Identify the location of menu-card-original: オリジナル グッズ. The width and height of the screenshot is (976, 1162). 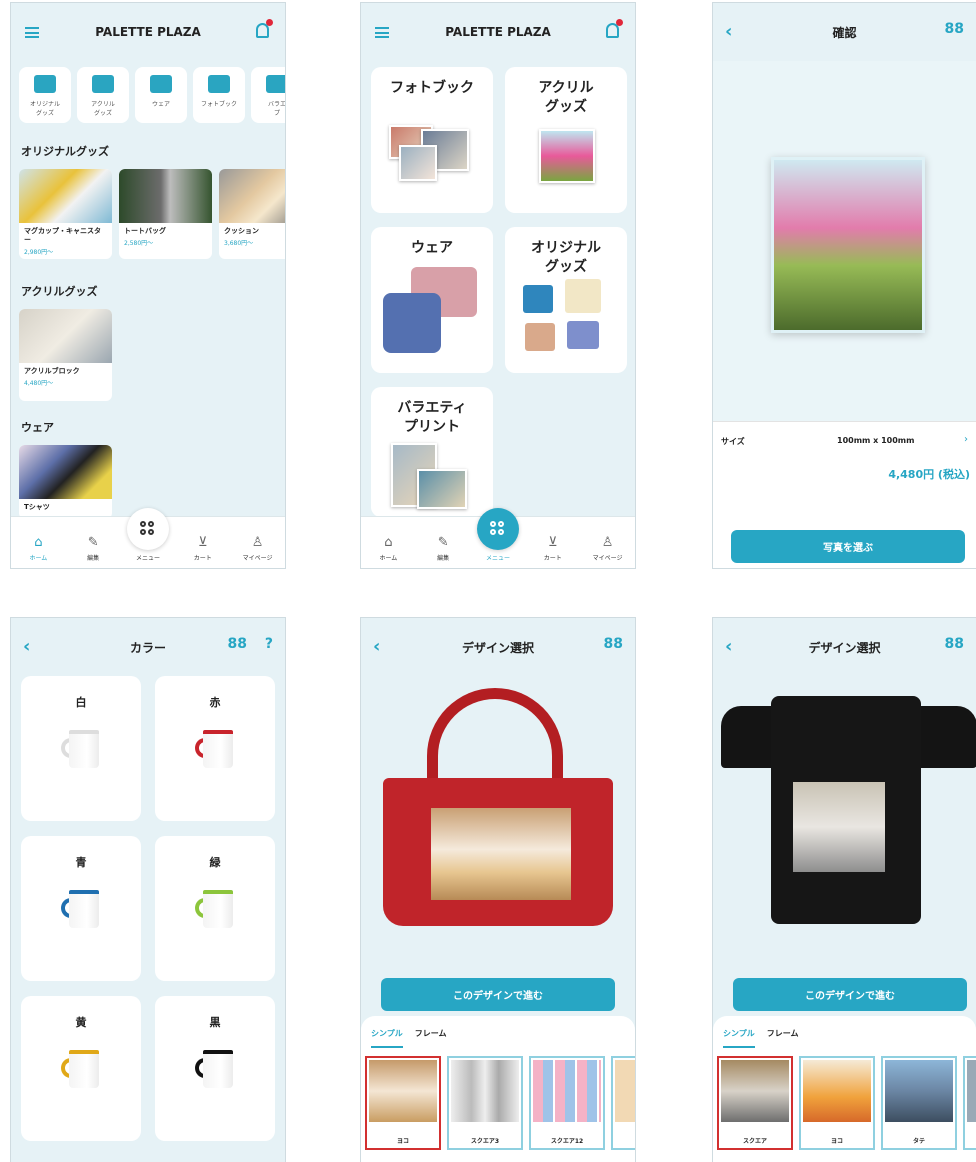
(566, 300).